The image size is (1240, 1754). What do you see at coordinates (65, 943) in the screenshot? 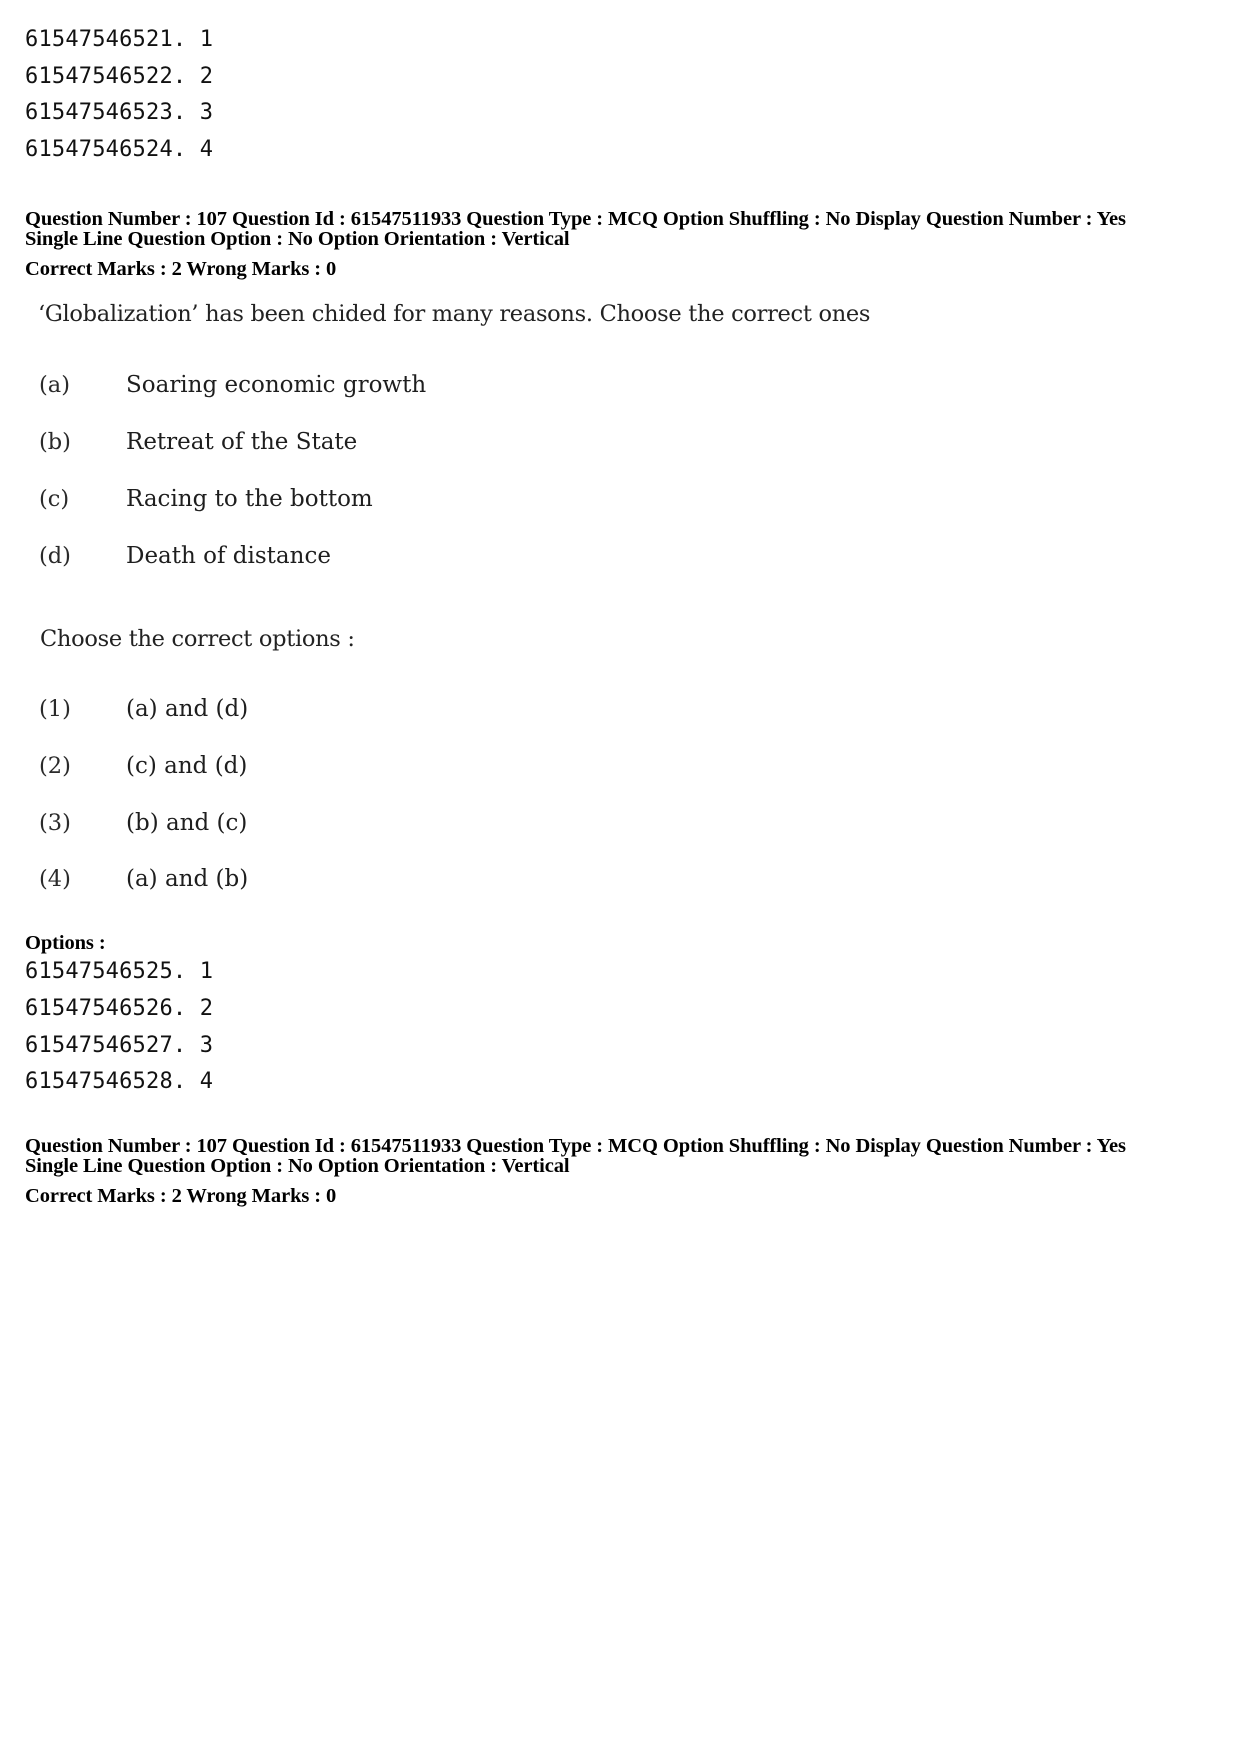
I see `options-label: Options :` at bounding box center [65, 943].